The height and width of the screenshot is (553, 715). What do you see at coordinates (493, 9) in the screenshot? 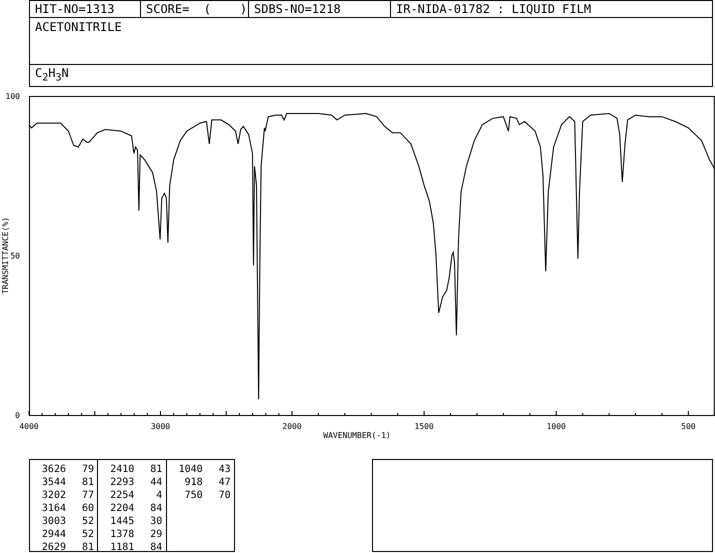
I see `method: IR-NIDA-01782 : LIQUID FILM` at bounding box center [493, 9].